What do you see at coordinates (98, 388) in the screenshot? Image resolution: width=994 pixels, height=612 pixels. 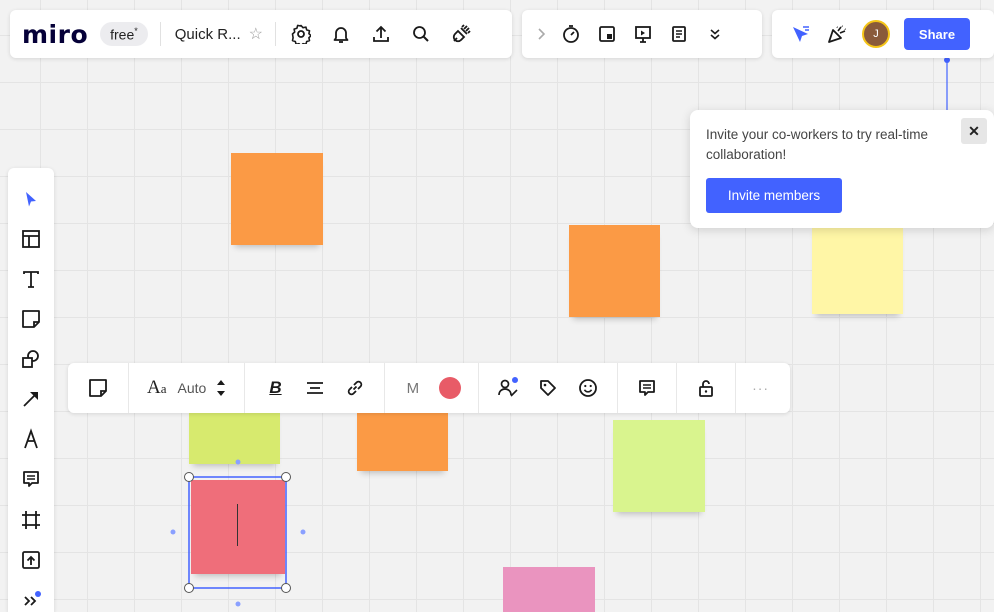 I see `sticky-note-type-icon` at bounding box center [98, 388].